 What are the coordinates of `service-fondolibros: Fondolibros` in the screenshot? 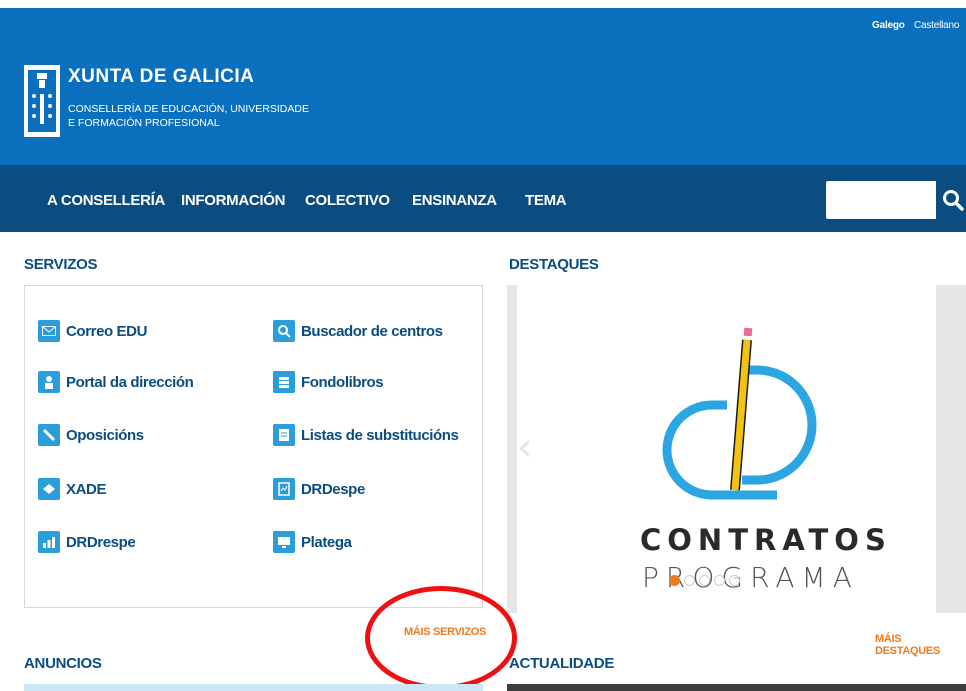 It's located at (328, 382).